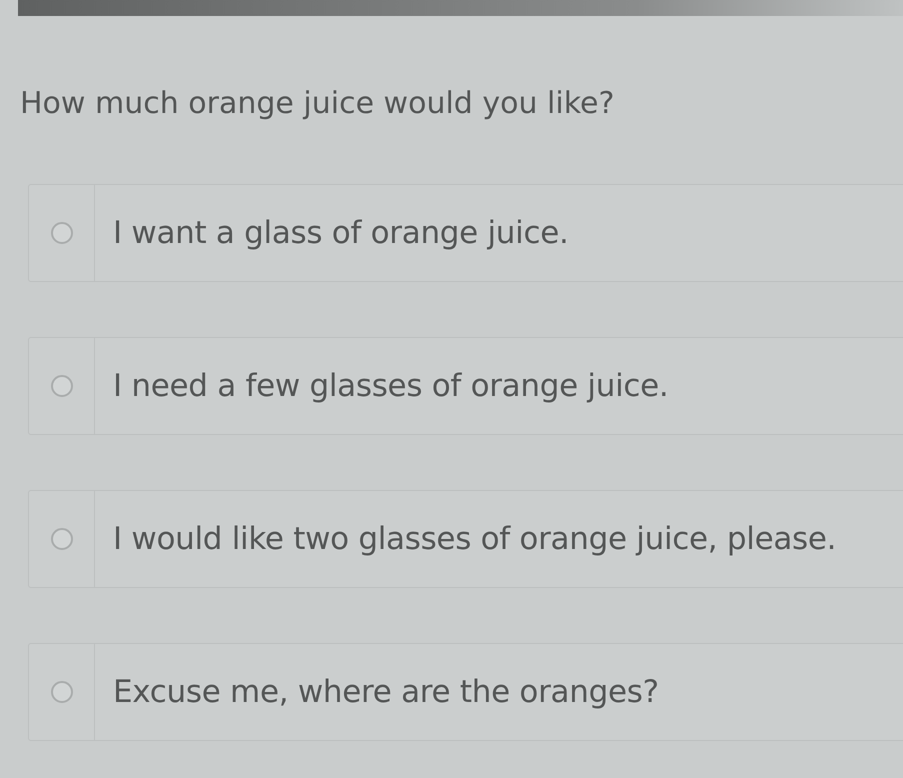 The width and height of the screenshot is (903, 778). I want to click on answer-option: Excuse me, where are the oranges?, so click(465, 692).